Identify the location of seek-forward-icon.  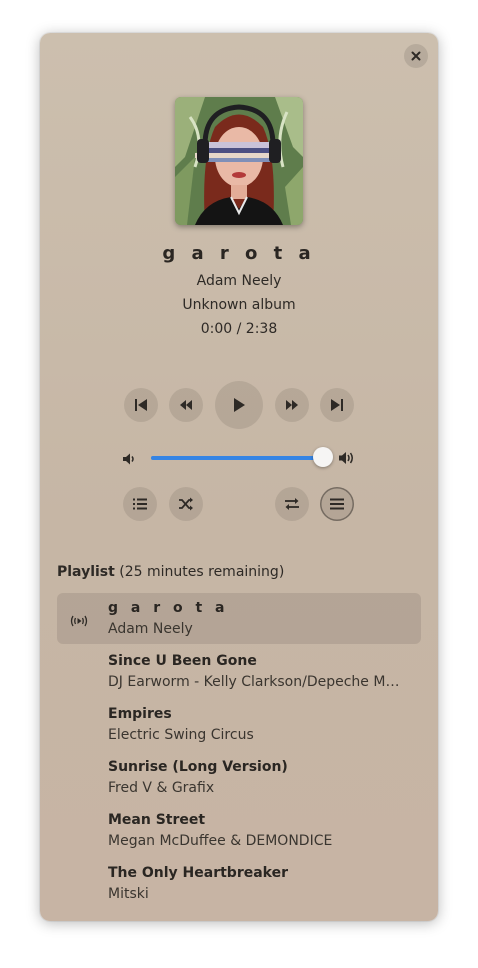
(292, 405).